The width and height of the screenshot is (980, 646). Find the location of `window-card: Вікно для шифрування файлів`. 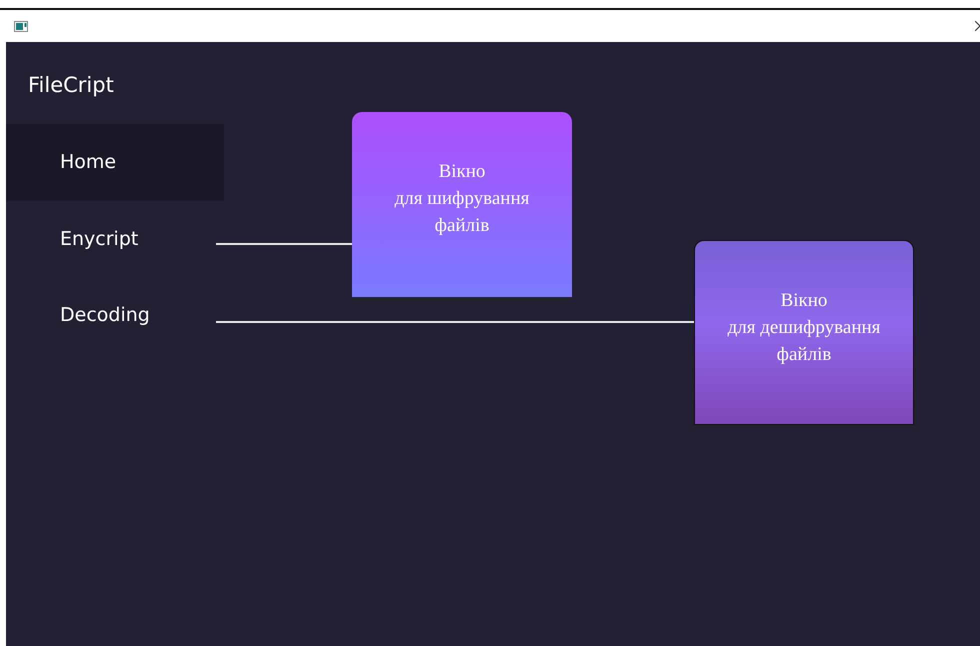

window-card: Вікно для шифрування файлів is located at coordinates (462, 204).